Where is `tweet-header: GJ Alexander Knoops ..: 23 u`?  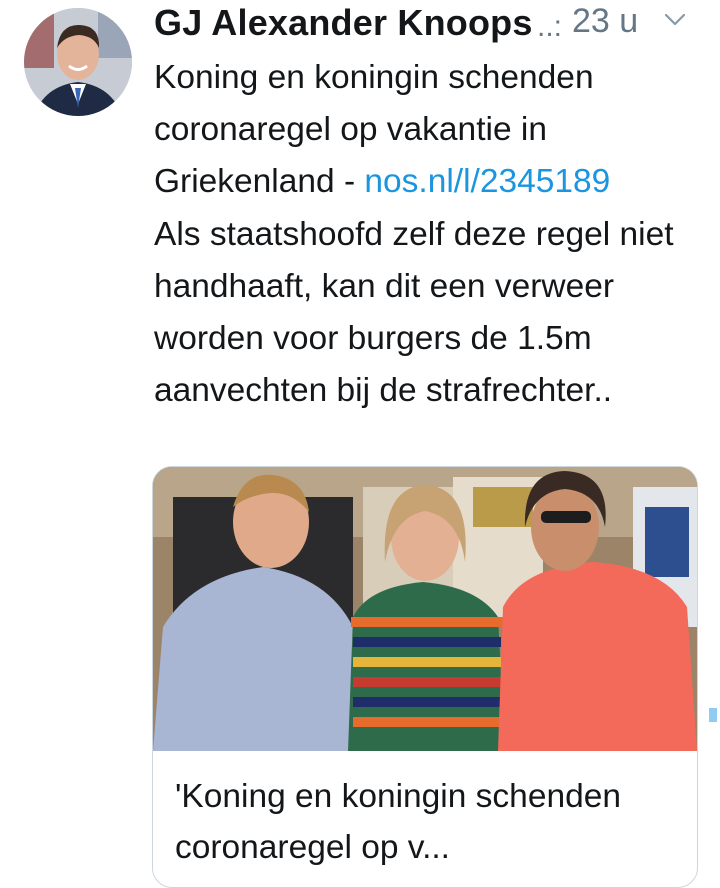
tweet-header: GJ Alexander Knoops ..: 23 u is located at coordinates (426, 24).